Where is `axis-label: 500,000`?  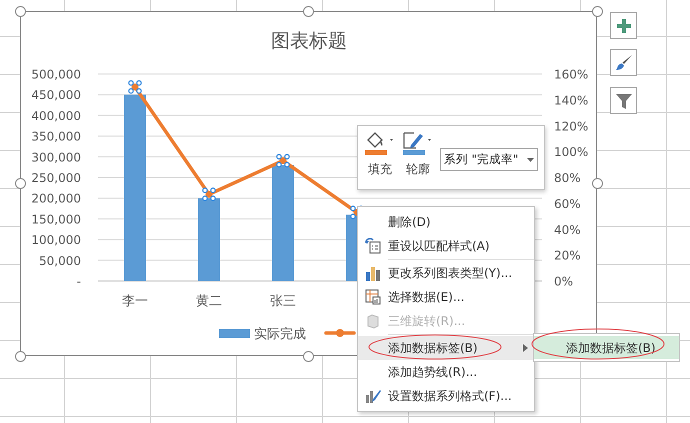
axis-label: 500,000 is located at coordinates (56, 75).